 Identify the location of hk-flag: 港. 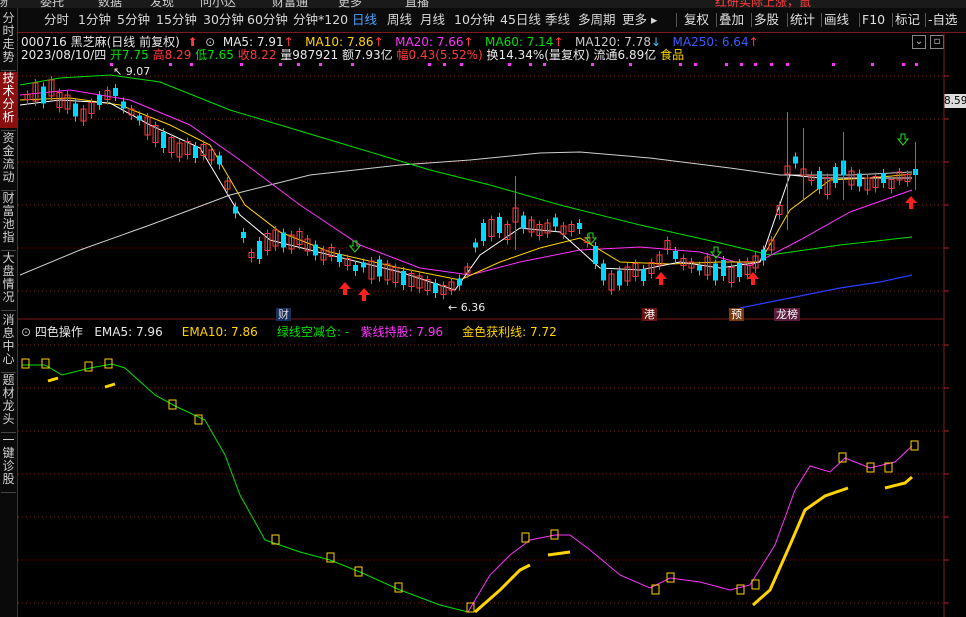
(649, 314).